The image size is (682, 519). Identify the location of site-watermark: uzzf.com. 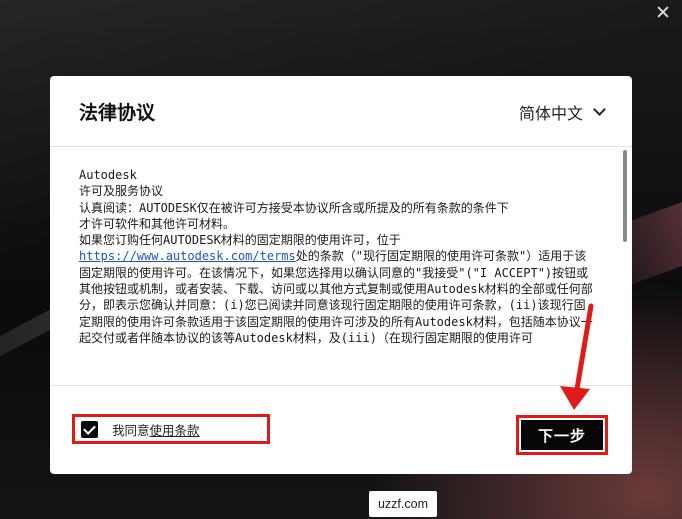
(403, 504).